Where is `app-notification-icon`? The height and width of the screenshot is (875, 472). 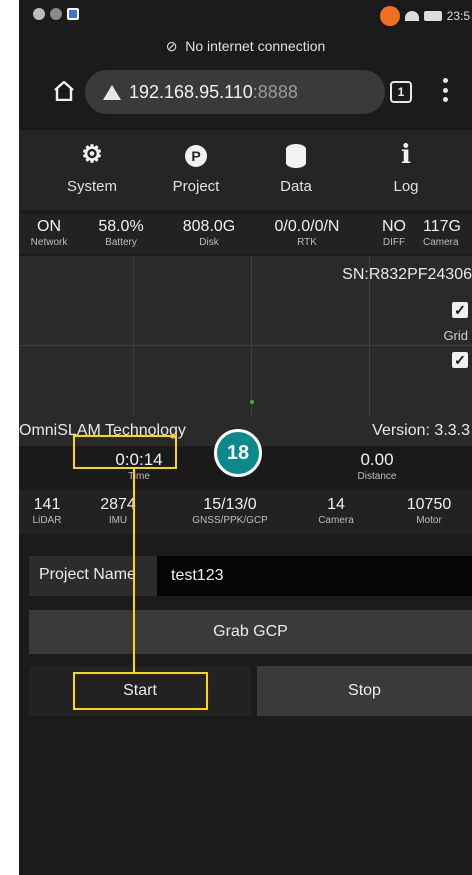 app-notification-icon is located at coordinates (73, 14).